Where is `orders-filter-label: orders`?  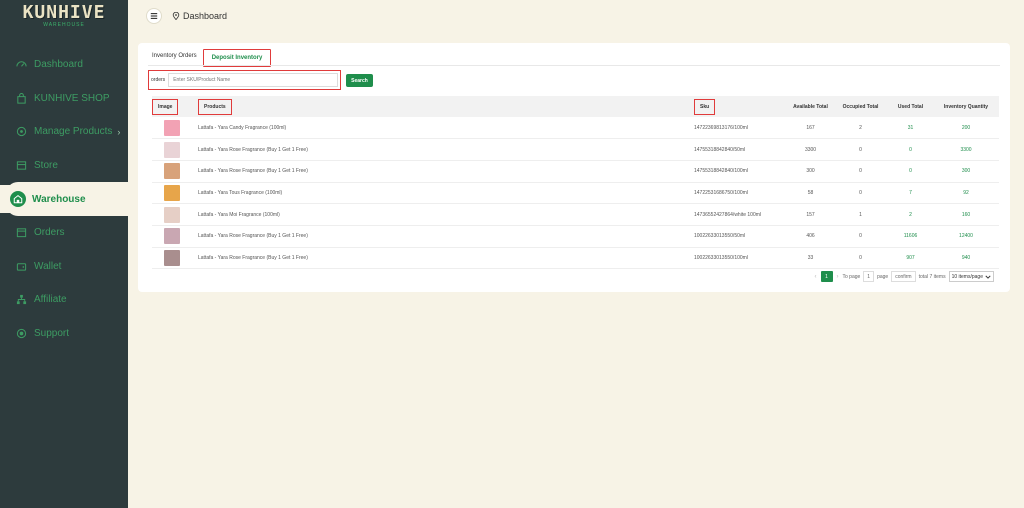 orders-filter-label: orders is located at coordinates (158, 80).